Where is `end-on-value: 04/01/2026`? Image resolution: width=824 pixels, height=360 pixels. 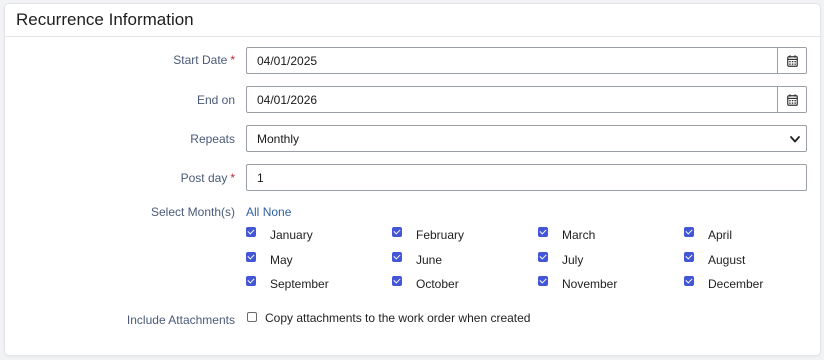 end-on-value: 04/01/2026 is located at coordinates (287, 100).